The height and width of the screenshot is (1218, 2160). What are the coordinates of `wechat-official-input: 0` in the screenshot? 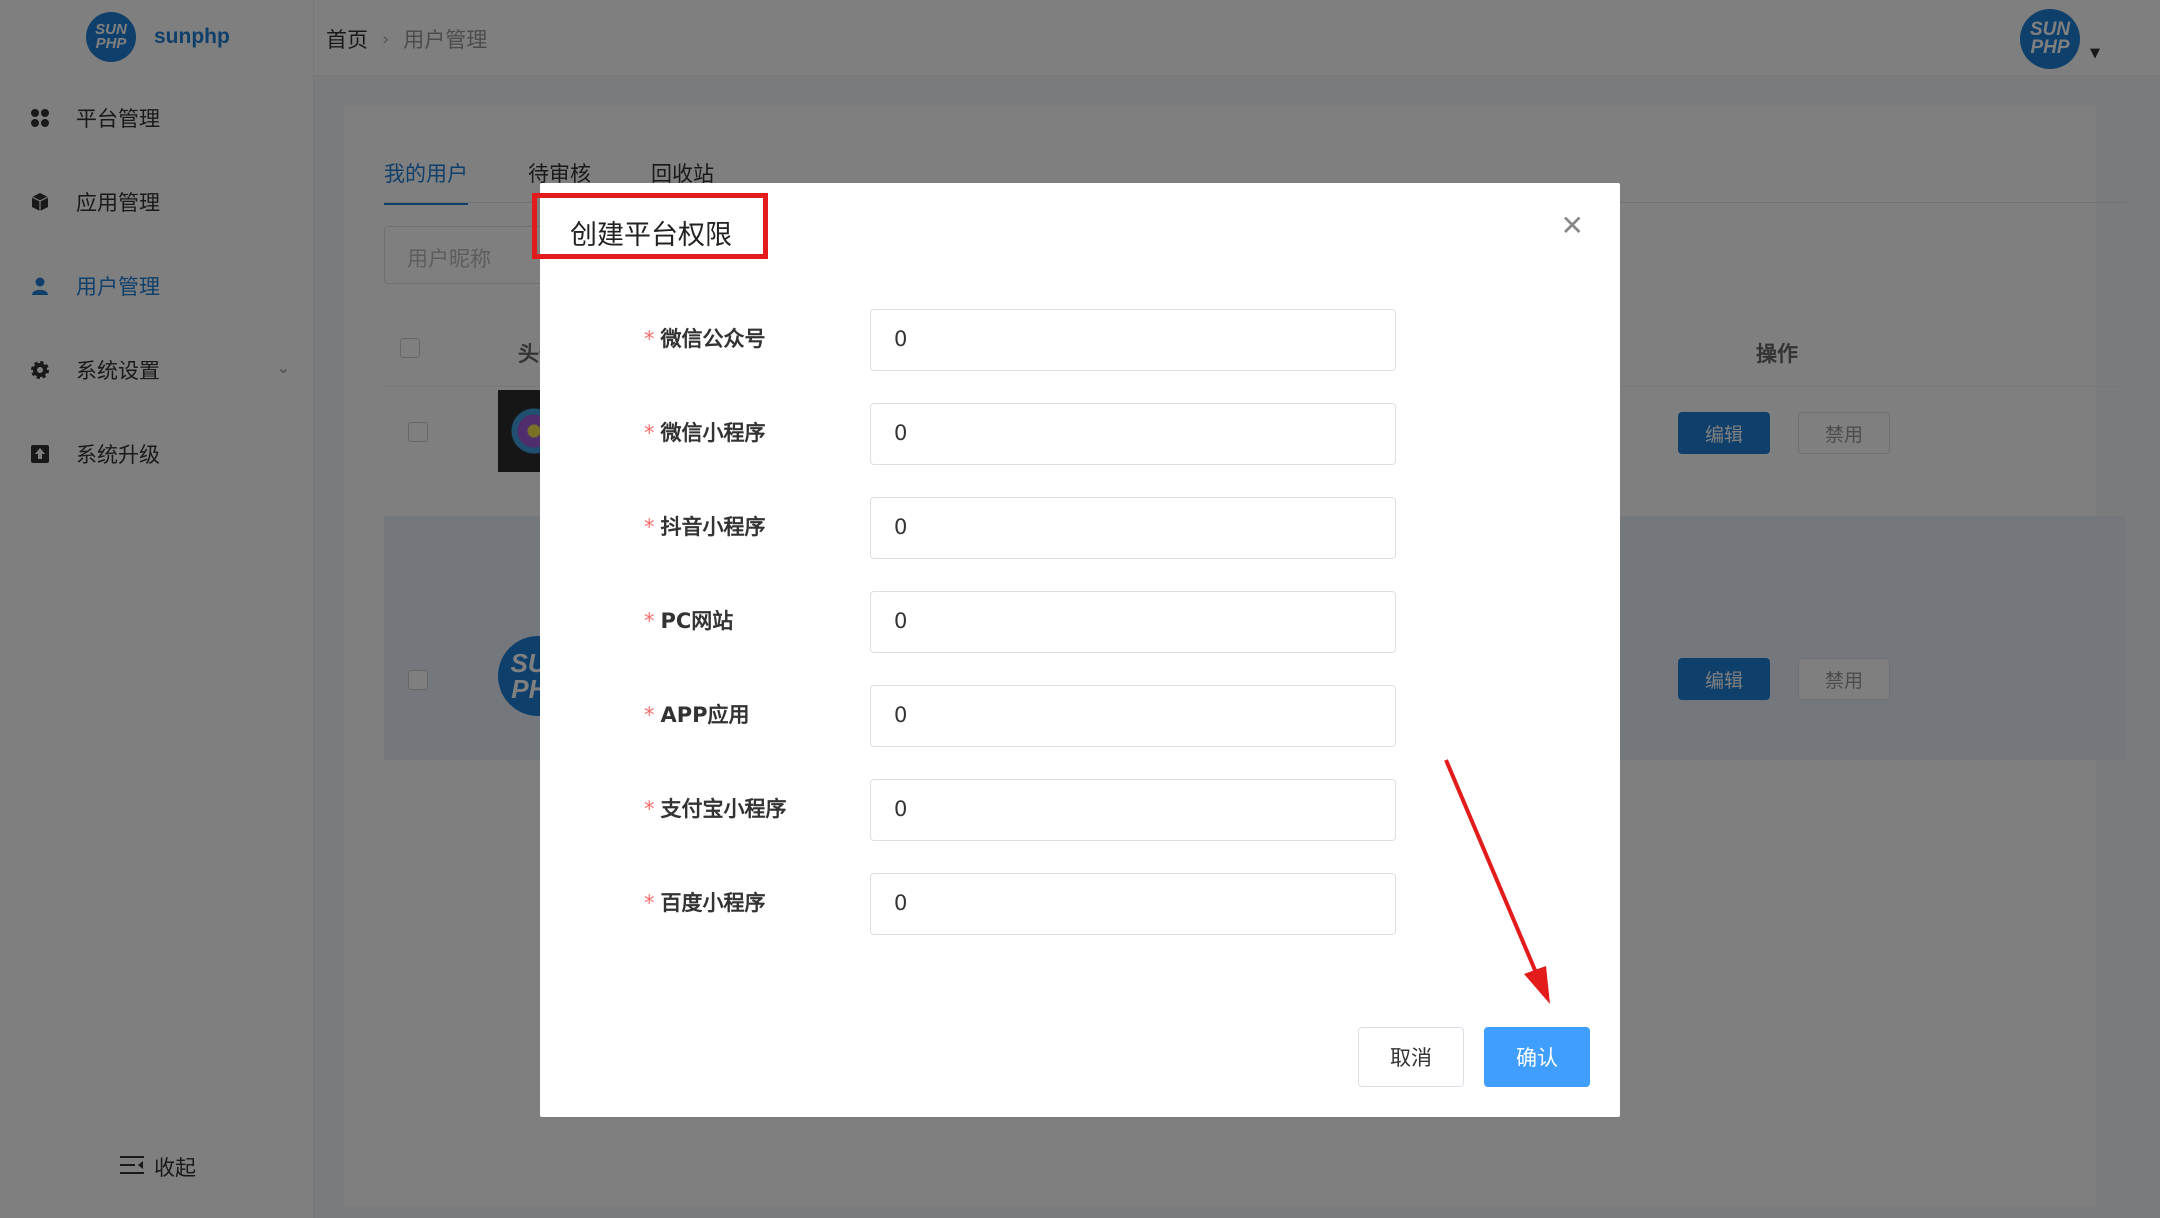 It's located at (1133, 340).